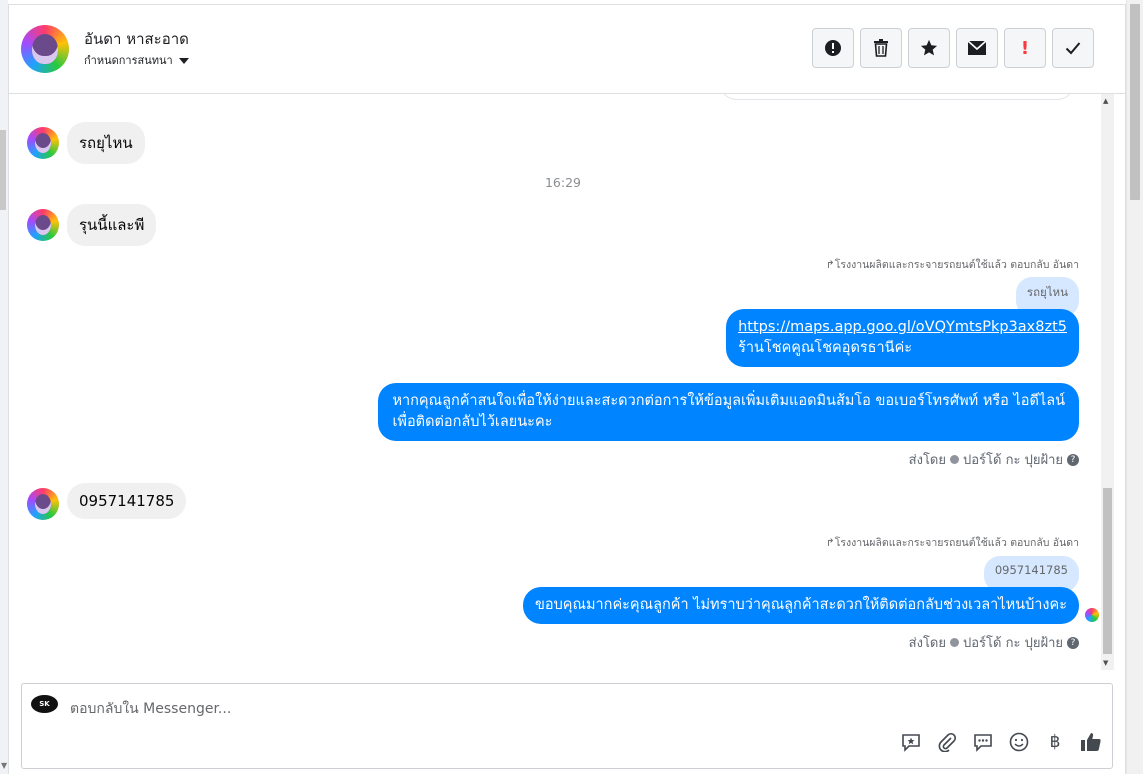 This screenshot has height=774, width=1143. I want to click on trash-icon, so click(881, 48).